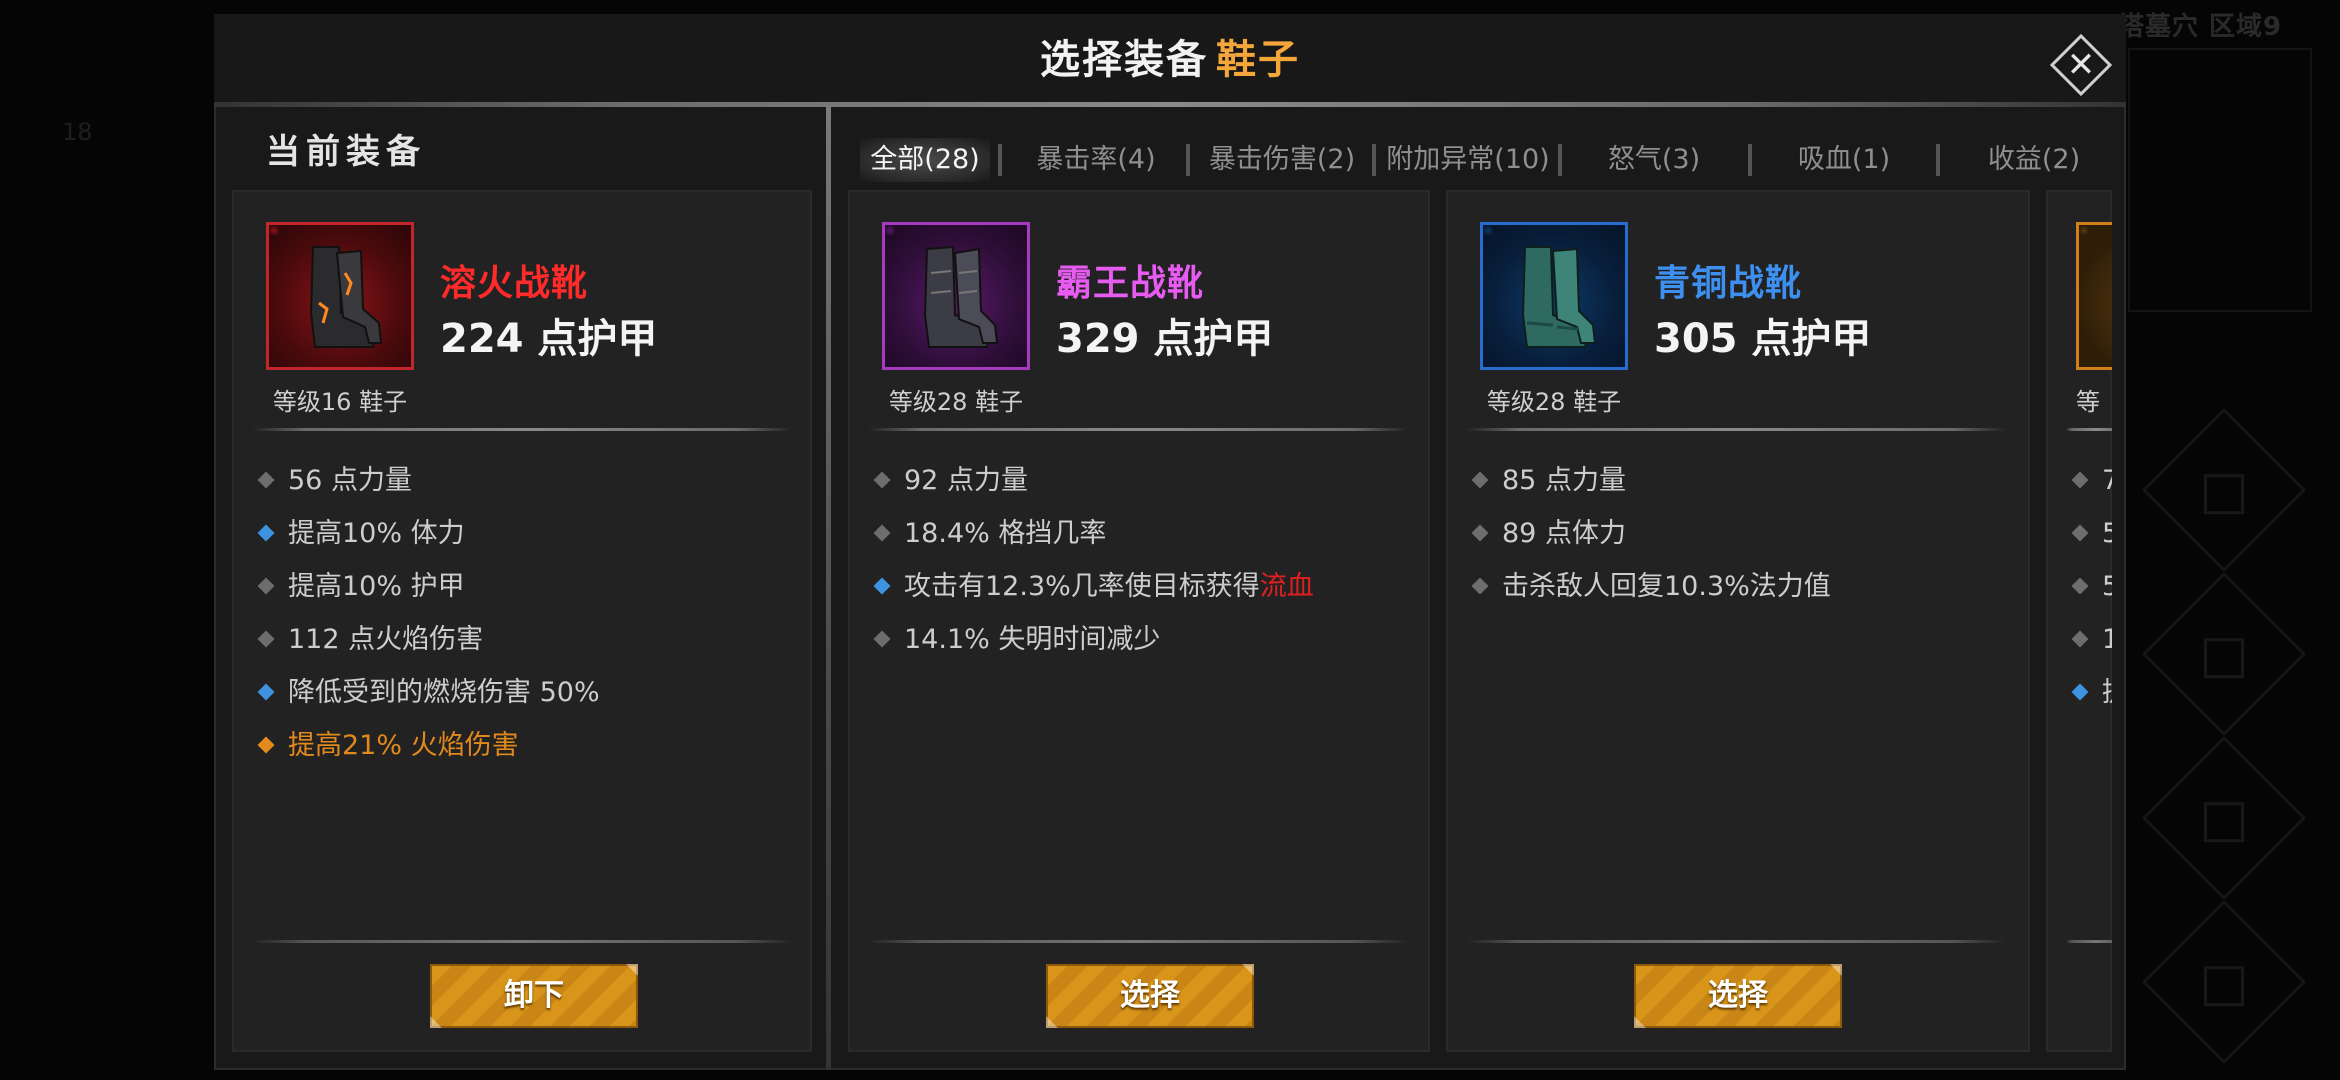 The height and width of the screenshot is (1080, 2340). Describe the element at coordinates (1286, 586) in the screenshot. I see `stat-highlight: 流血` at that location.